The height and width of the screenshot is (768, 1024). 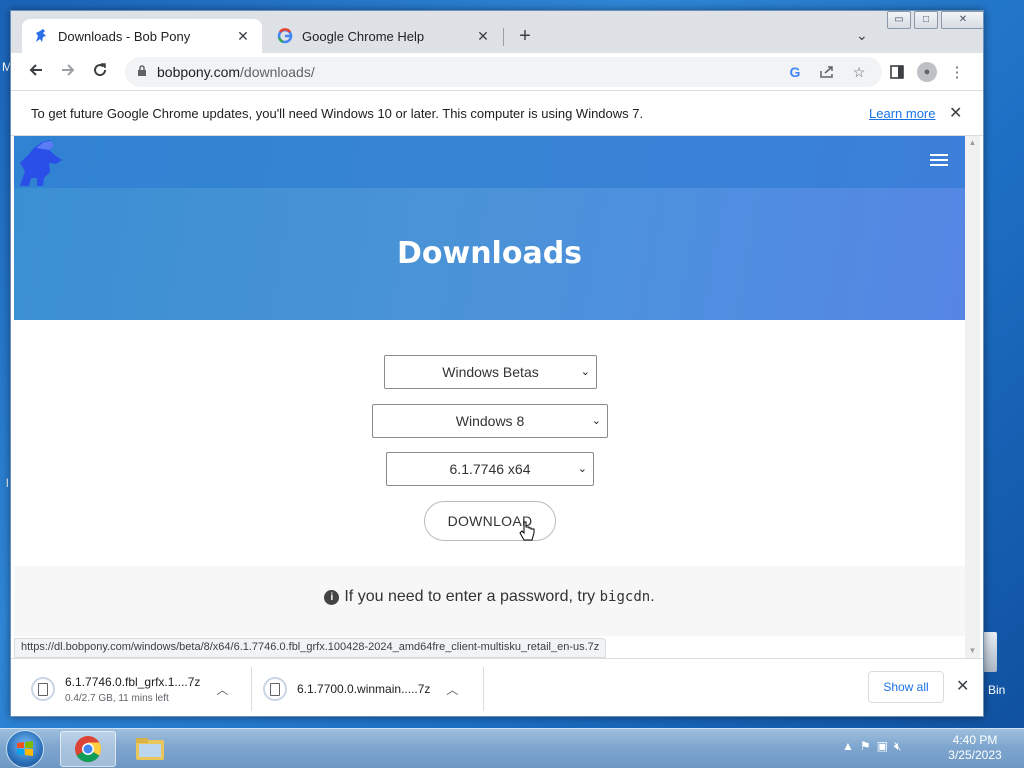 What do you see at coordinates (859, 72) in the screenshot?
I see `bookmark-star-icon: ☆` at bounding box center [859, 72].